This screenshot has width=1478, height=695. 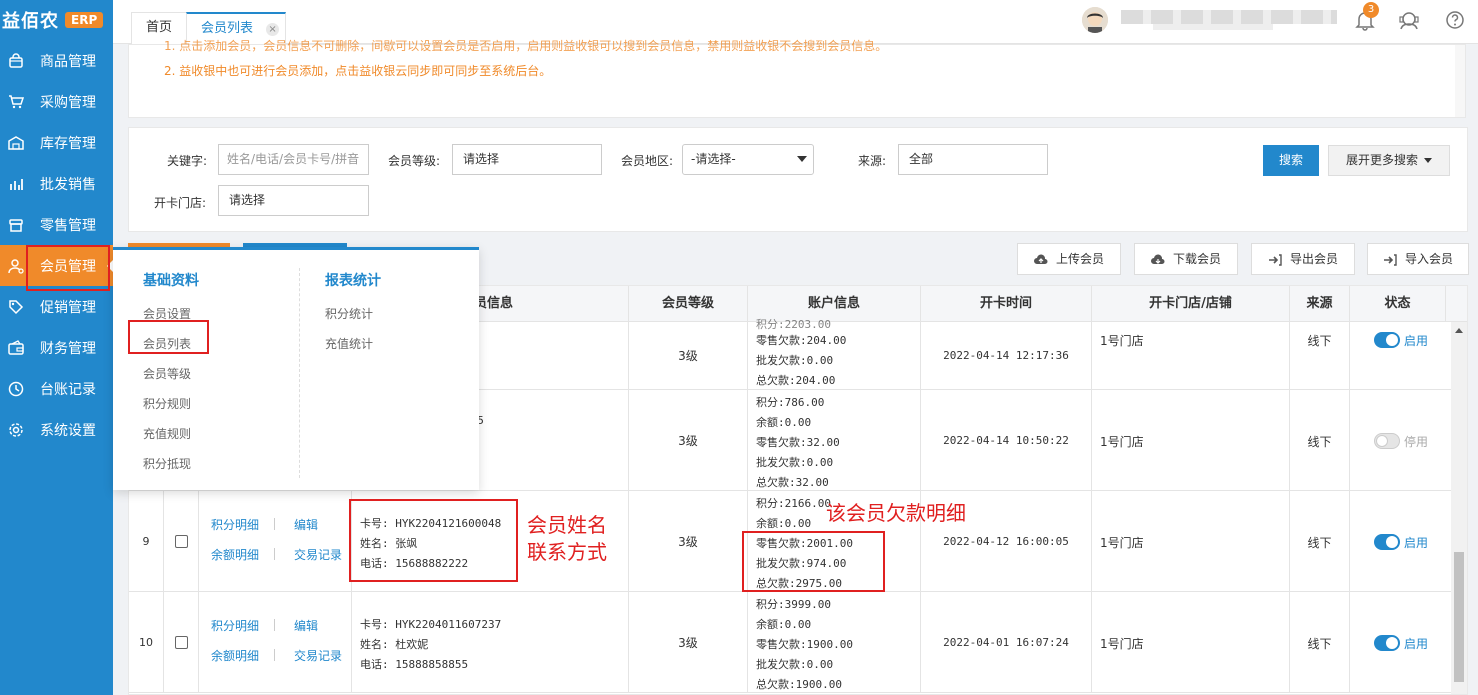 What do you see at coordinates (293, 159) in the screenshot?
I see `keyword-input: 姓名/电话/会员卡号/拼音` at bounding box center [293, 159].